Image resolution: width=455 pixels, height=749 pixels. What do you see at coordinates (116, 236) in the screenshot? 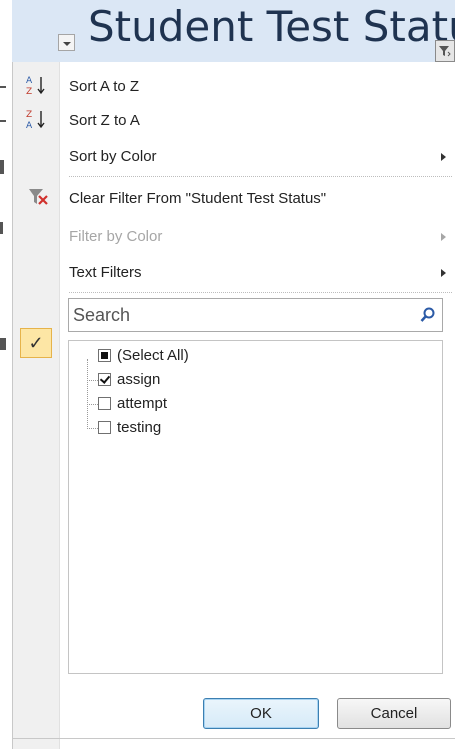
I see `menu-label: Filter by Color` at bounding box center [116, 236].